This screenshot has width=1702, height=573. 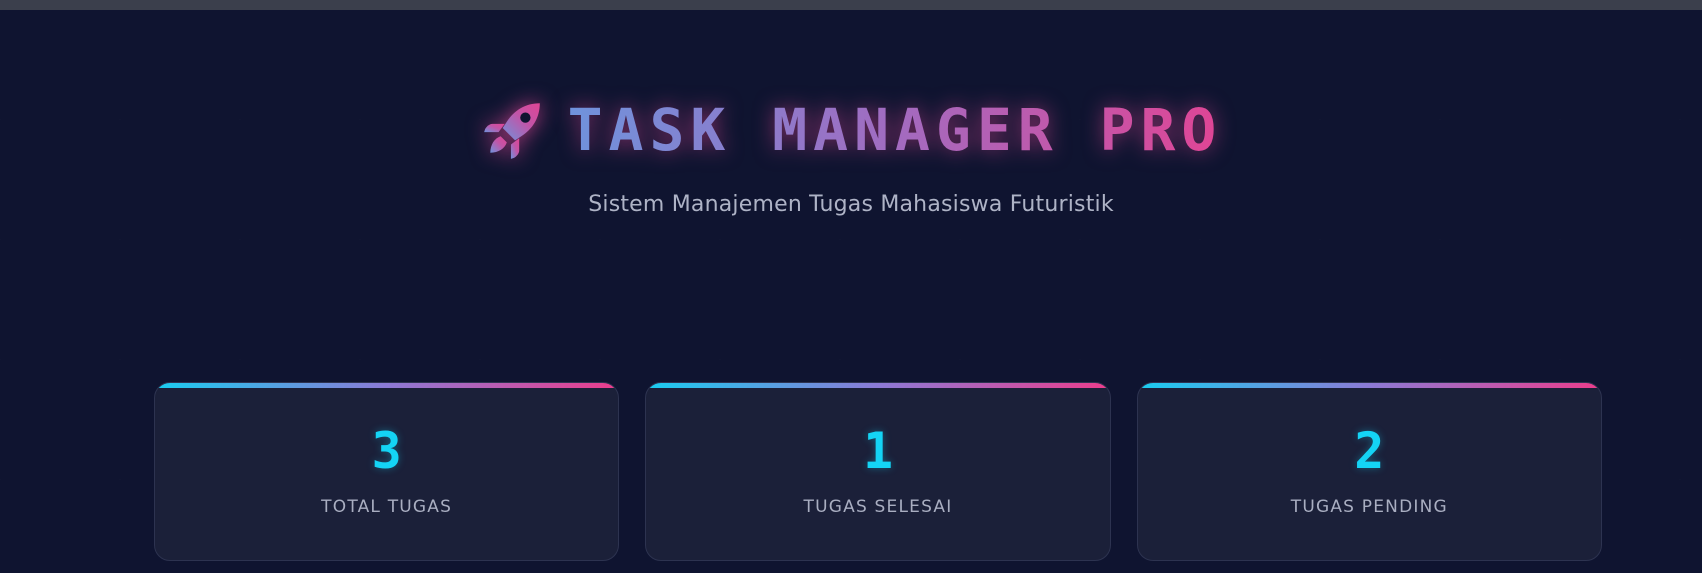 I want to click on stat-value-completed: 1, so click(x=878, y=451).